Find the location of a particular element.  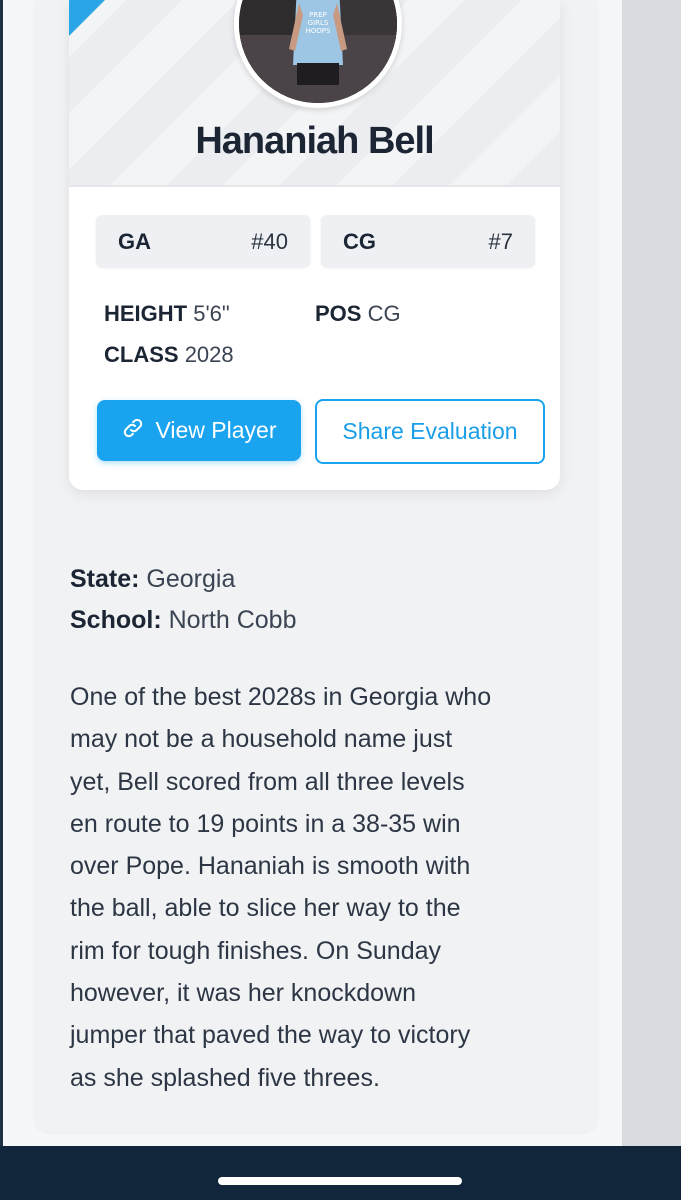

school-line: School: North Cobb is located at coordinates (183, 620).